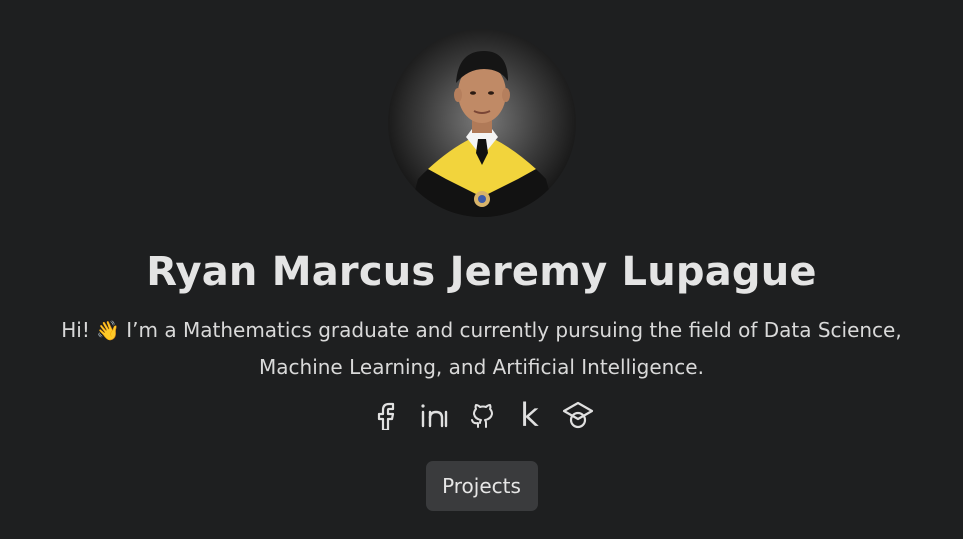 Image resolution: width=963 pixels, height=539 pixels. I want to click on facebook-link, so click(386, 415).